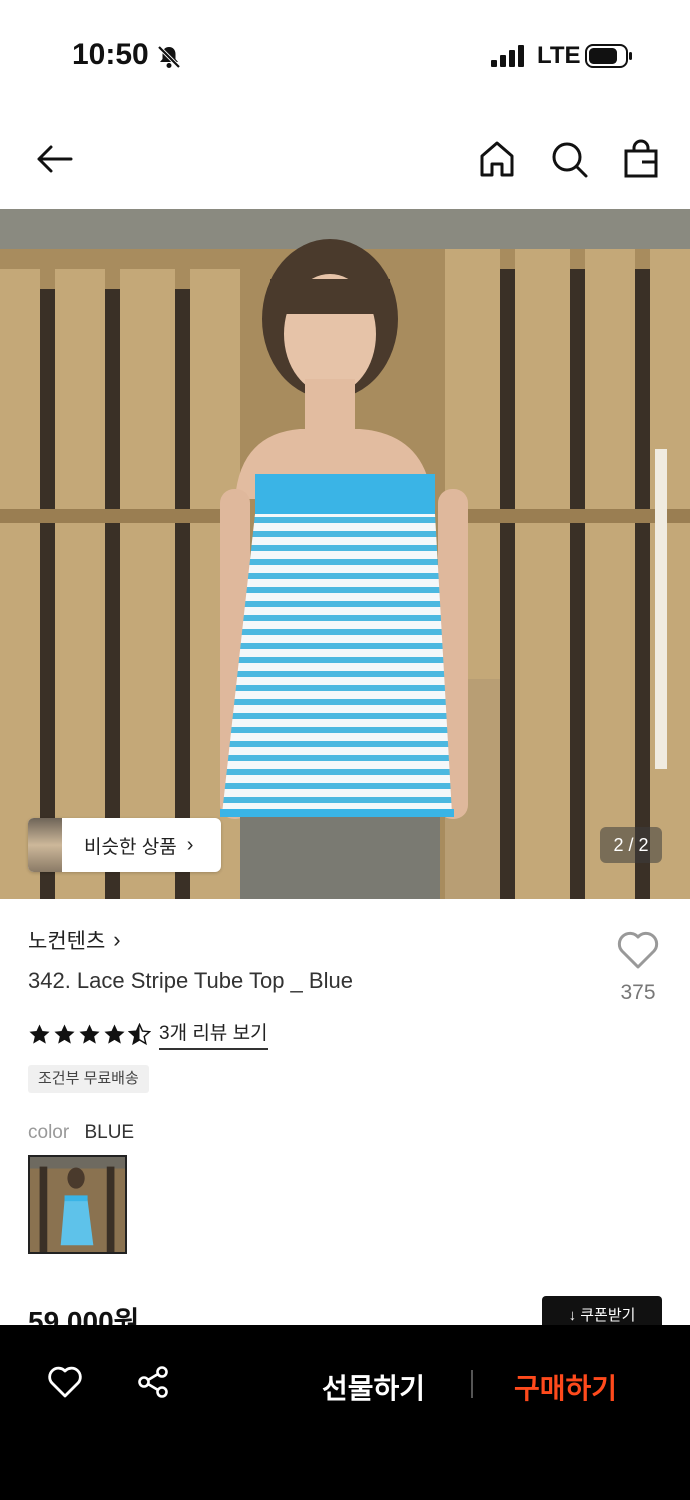 The height and width of the screenshot is (1500, 690). I want to click on image-page-indicator: 2 / 2, so click(631, 845).